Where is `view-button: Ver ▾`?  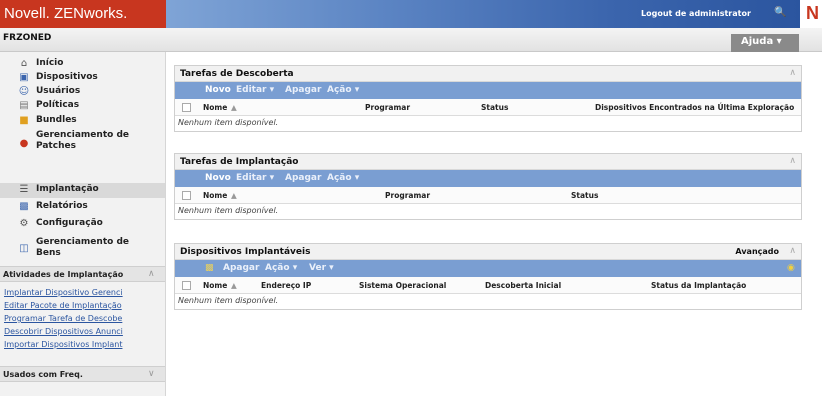 view-button: Ver ▾ is located at coordinates (321, 268).